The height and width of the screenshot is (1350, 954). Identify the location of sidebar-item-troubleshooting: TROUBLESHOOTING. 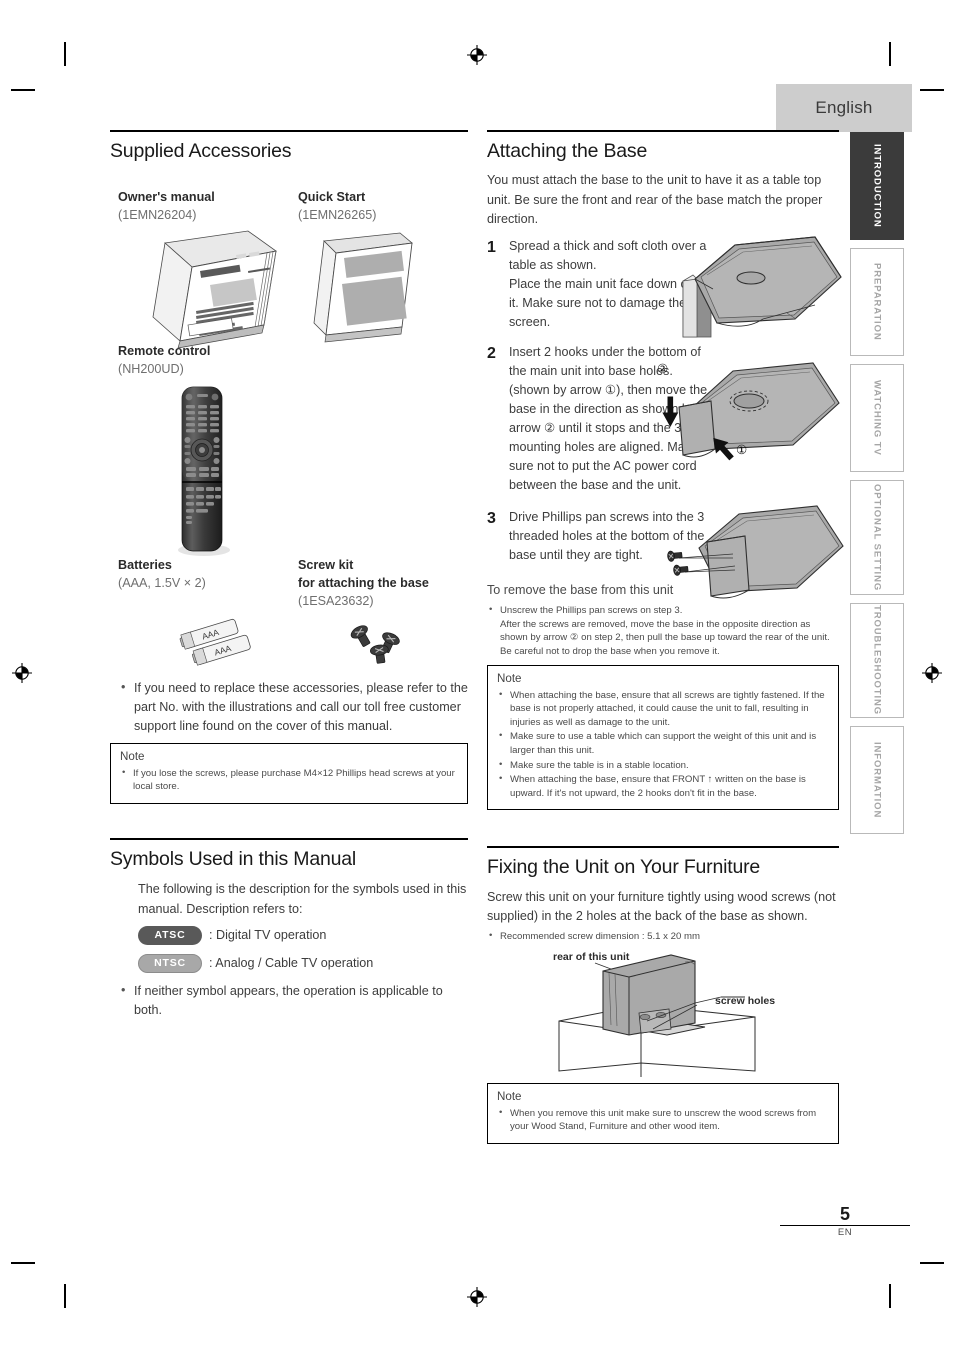
(877, 660).